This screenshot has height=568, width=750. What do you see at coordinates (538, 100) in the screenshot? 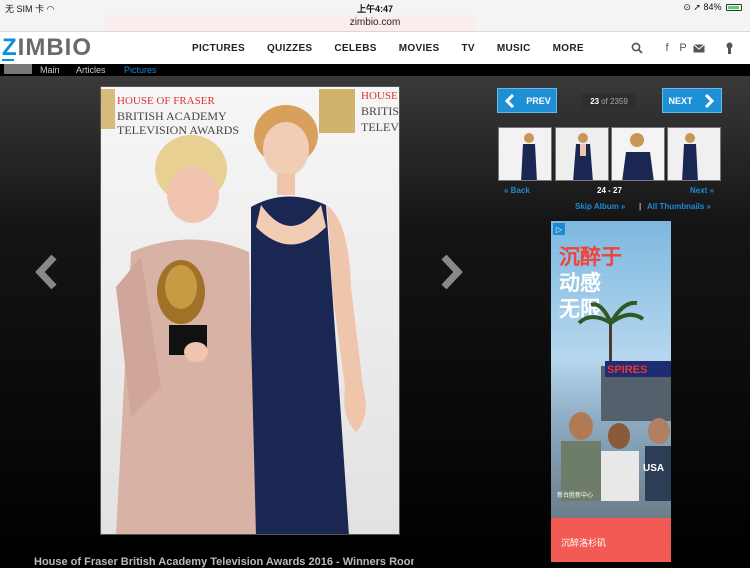
I see `prev-label: PREV` at bounding box center [538, 100].